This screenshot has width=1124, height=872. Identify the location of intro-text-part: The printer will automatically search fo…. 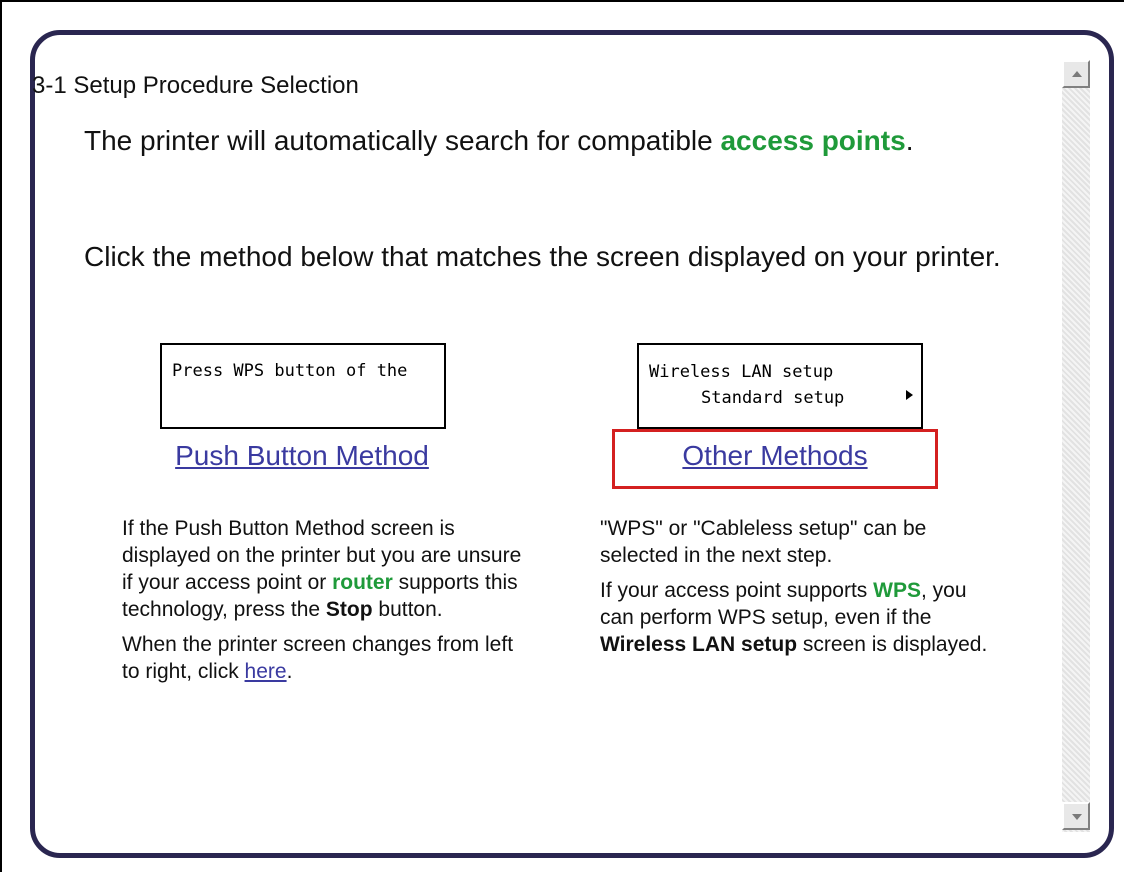
(402, 140).